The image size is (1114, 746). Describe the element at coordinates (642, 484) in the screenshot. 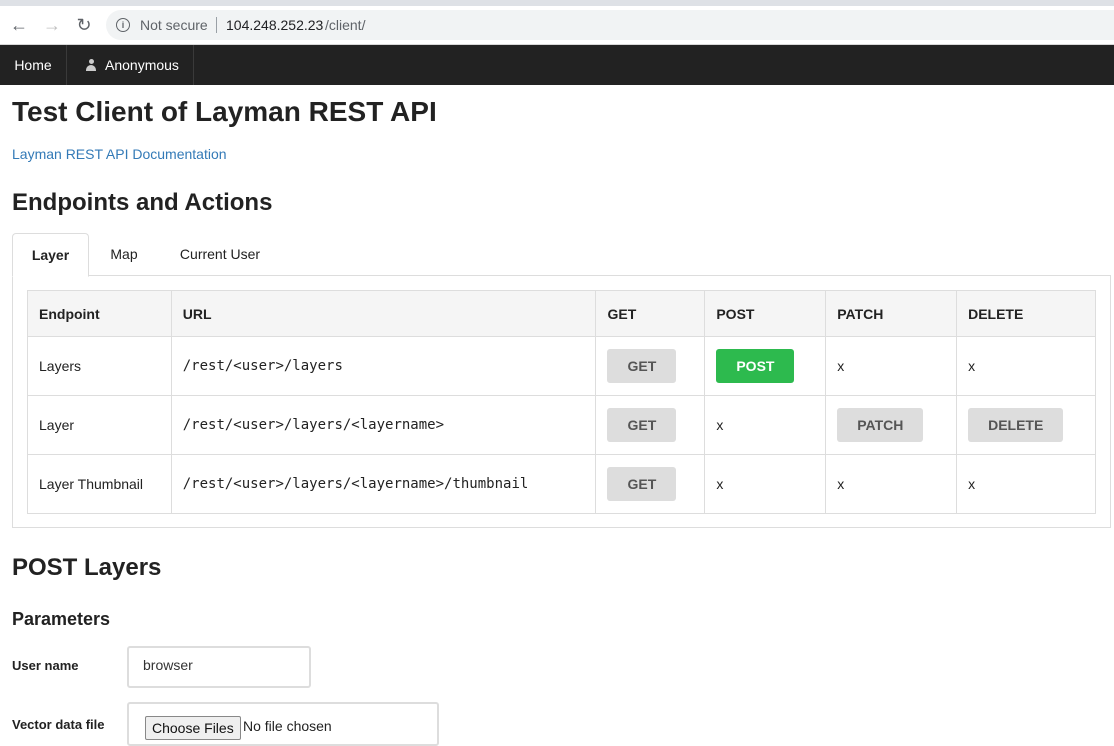

I see `get-thumbnail-button: GET` at that location.